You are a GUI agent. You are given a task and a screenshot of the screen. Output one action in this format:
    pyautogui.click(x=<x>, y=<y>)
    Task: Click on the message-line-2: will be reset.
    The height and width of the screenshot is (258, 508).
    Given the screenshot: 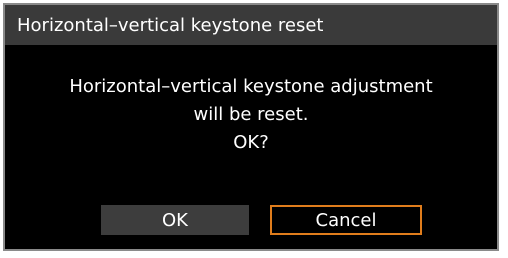 What is the action you would take?
    pyautogui.click(x=251, y=114)
    